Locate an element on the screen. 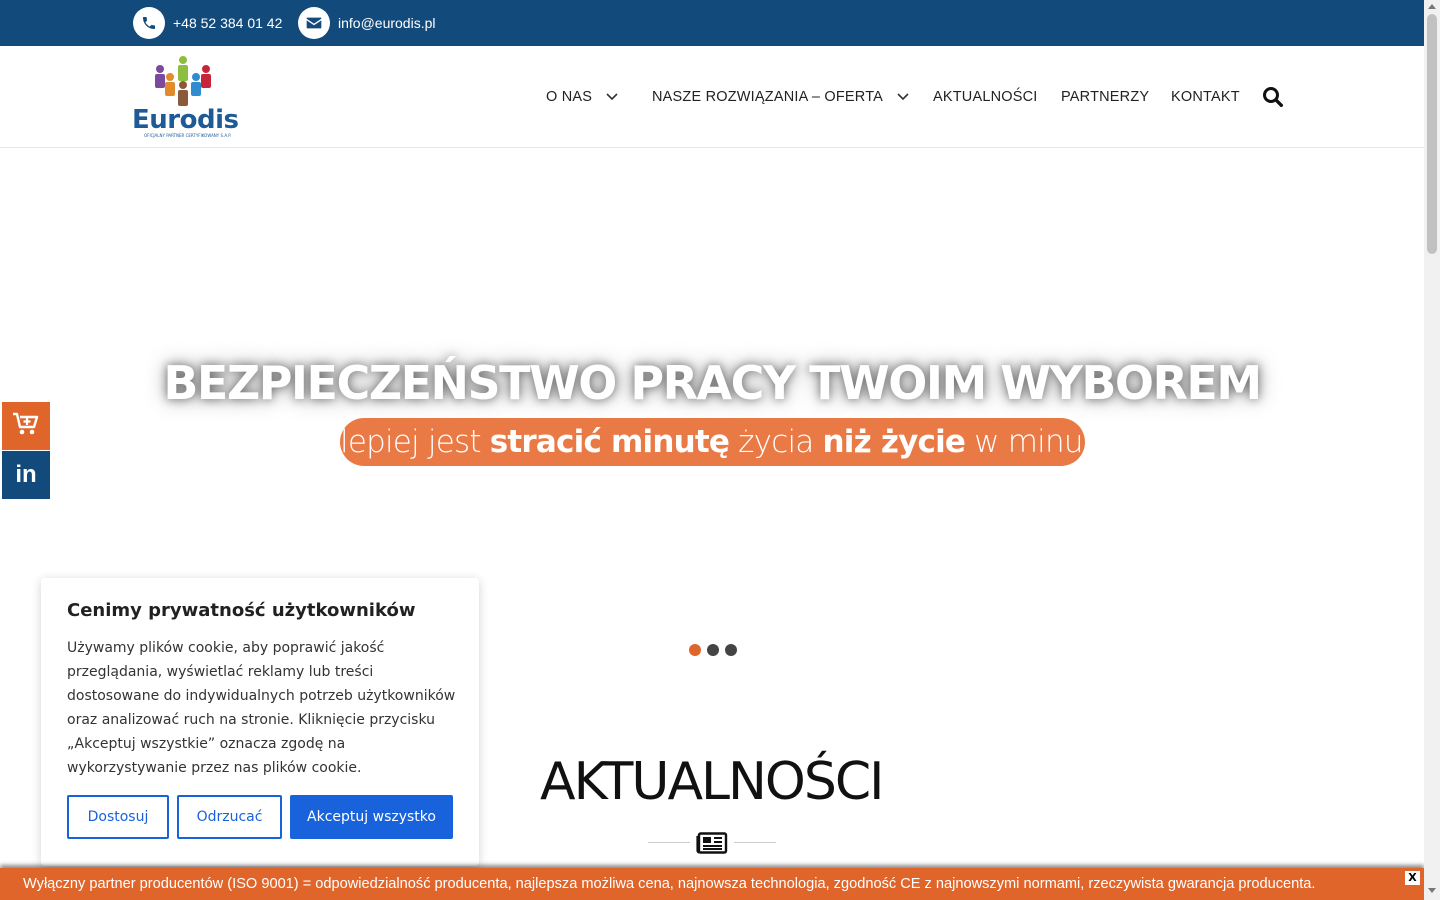 This screenshot has width=1440, height=900. nav-item-aktualnosci: AKTUALNOŚCI is located at coordinates (985, 97).